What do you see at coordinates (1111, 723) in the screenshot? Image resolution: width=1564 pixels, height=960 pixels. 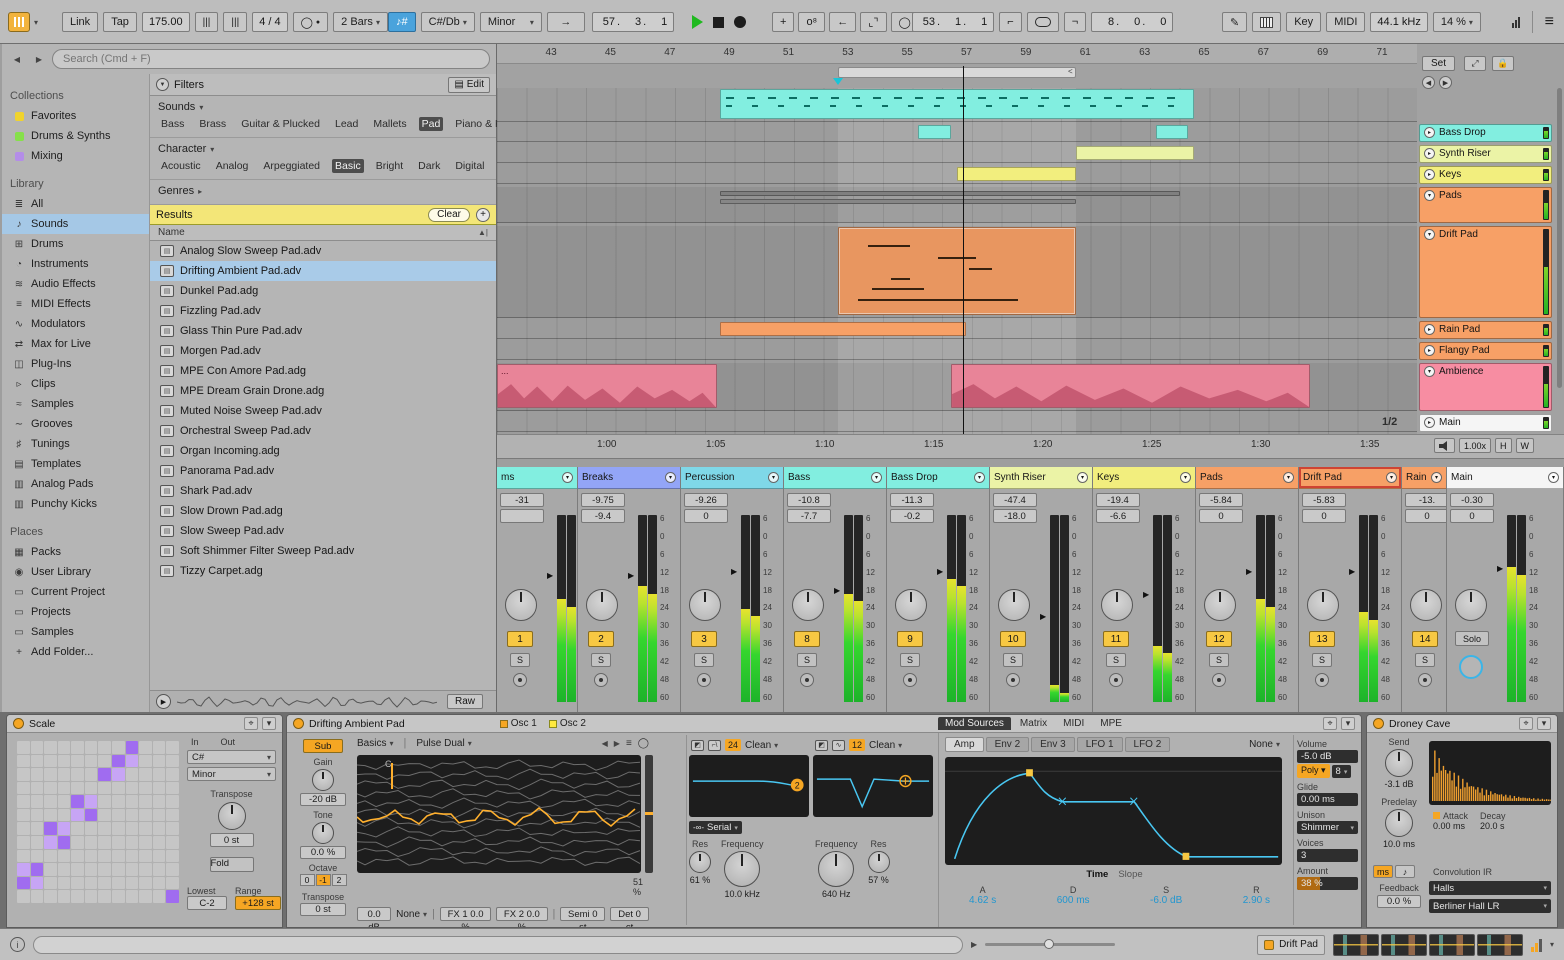 I see `tab-mpe: MPE` at bounding box center [1111, 723].